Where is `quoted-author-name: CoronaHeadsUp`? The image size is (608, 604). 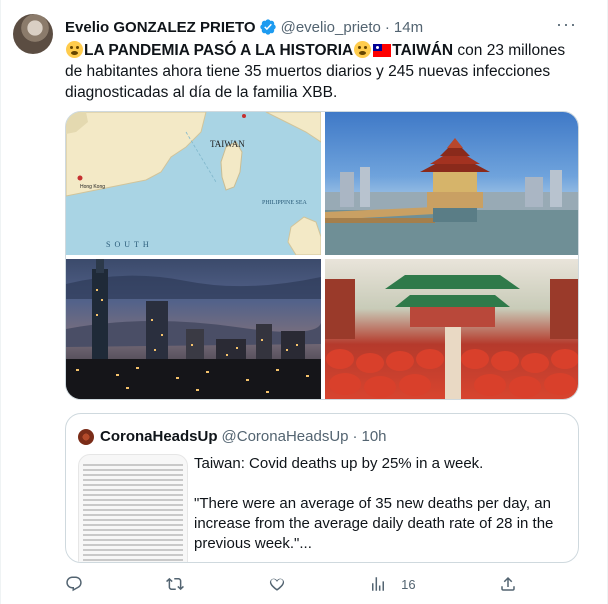
quoted-author-name: CoronaHeadsUp is located at coordinates (159, 436).